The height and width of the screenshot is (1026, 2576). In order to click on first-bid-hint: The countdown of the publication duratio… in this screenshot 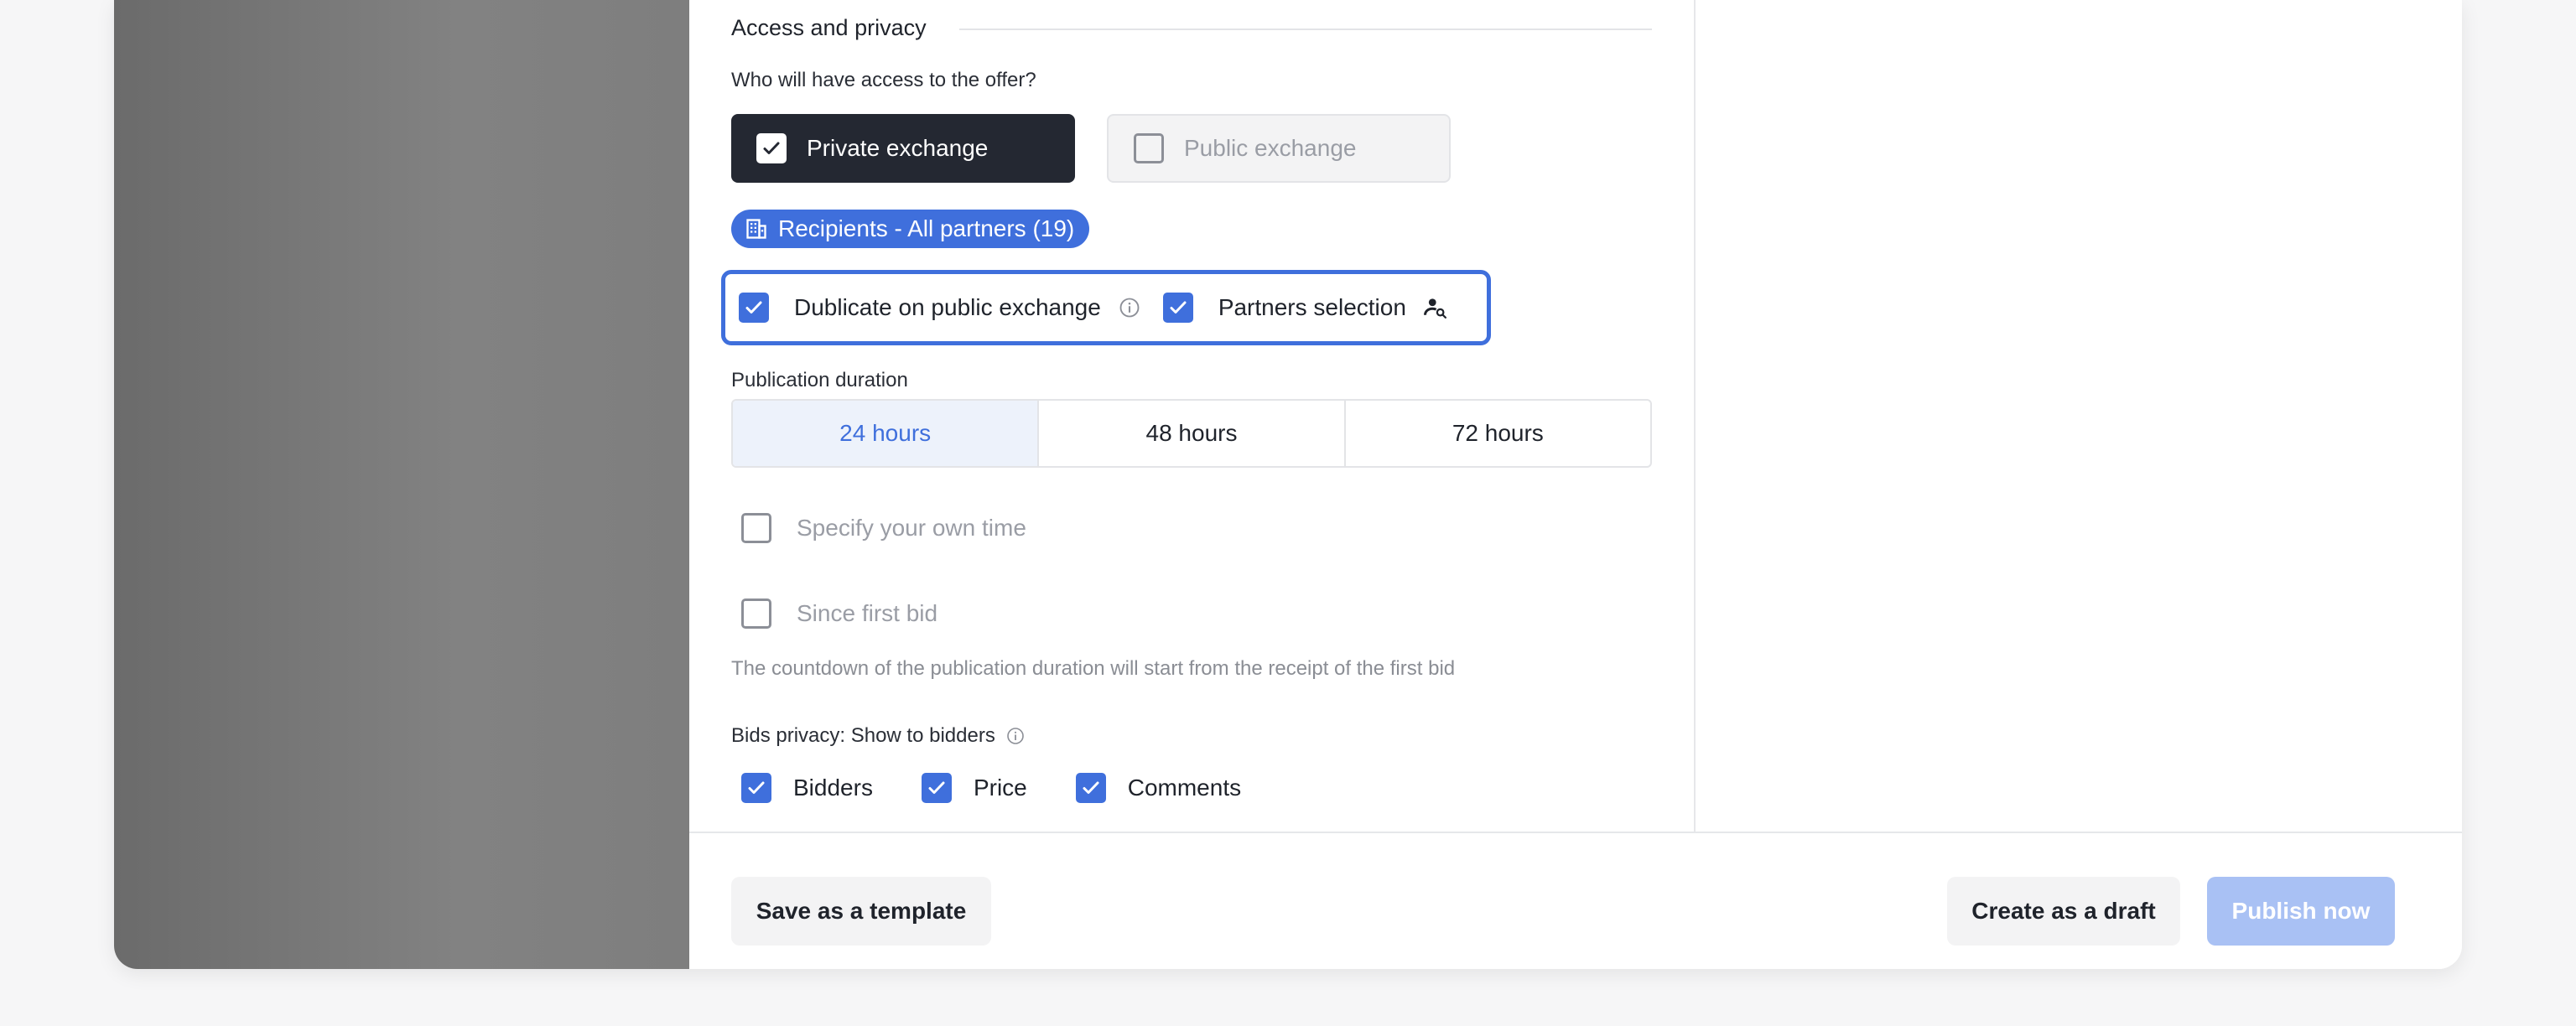, I will do `click(1093, 668)`.